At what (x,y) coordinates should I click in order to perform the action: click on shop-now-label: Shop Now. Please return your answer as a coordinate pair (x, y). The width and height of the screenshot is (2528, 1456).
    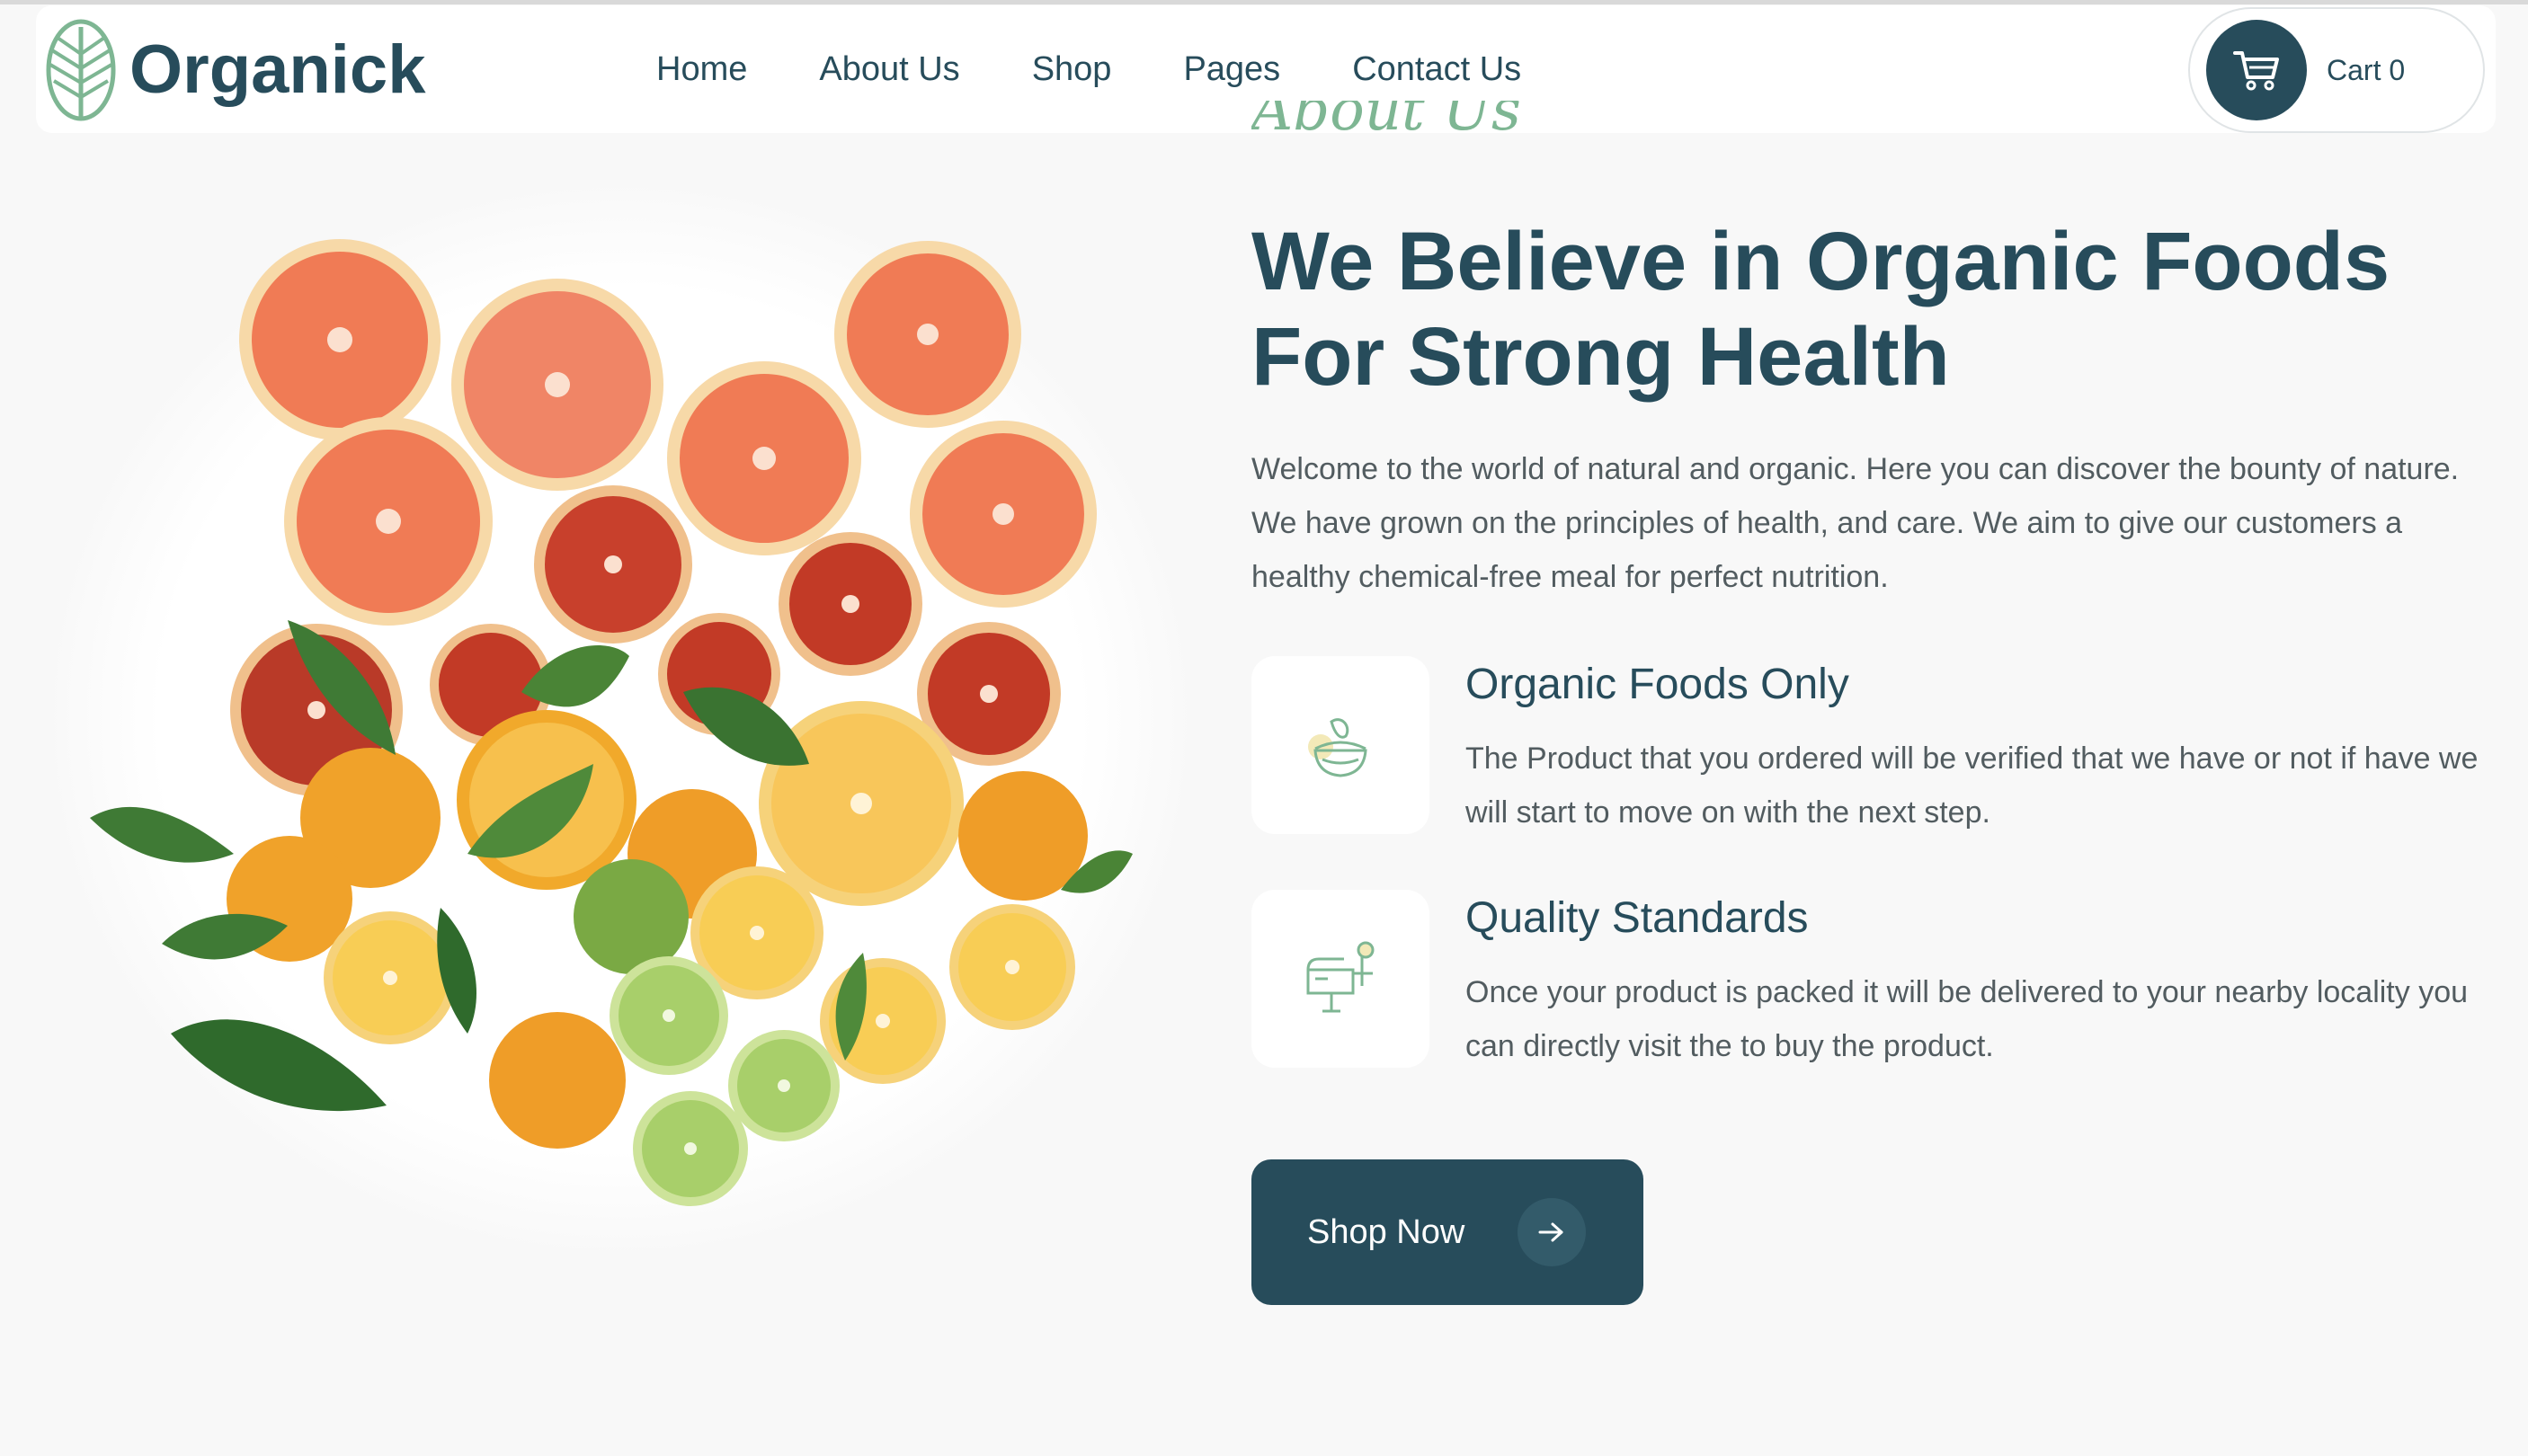
    Looking at the image, I should click on (1386, 1232).